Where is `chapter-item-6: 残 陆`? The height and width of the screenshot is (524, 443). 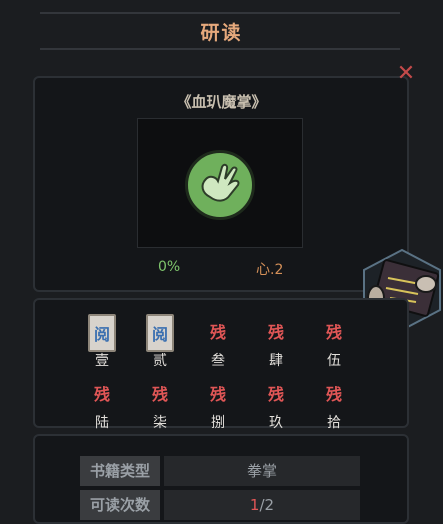
chapter-item-6: 残 陆 is located at coordinates (102, 403).